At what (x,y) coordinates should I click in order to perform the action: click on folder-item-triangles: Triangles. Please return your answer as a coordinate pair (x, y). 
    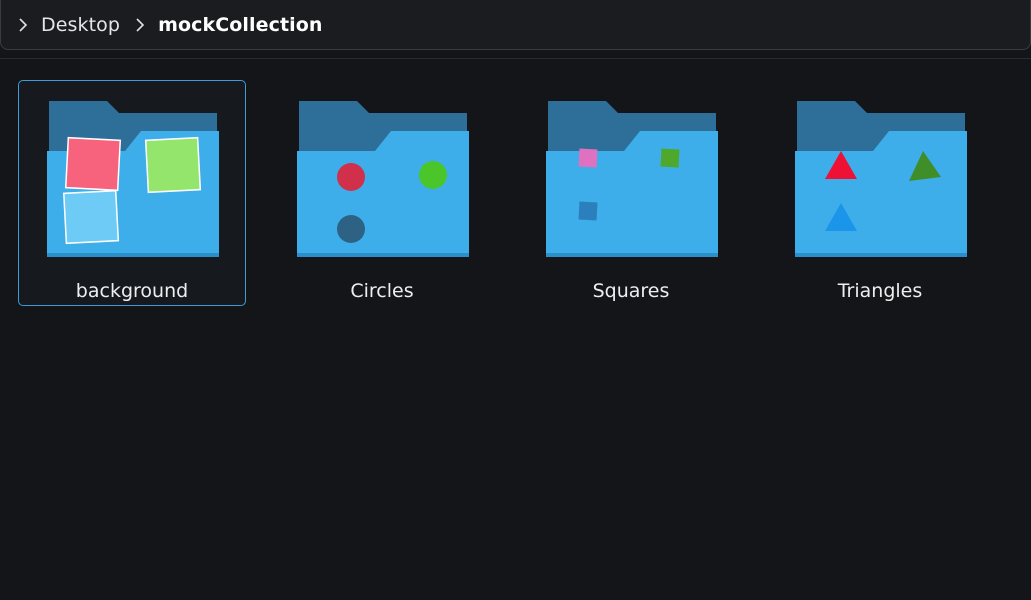
    Looking at the image, I should click on (880, 193).